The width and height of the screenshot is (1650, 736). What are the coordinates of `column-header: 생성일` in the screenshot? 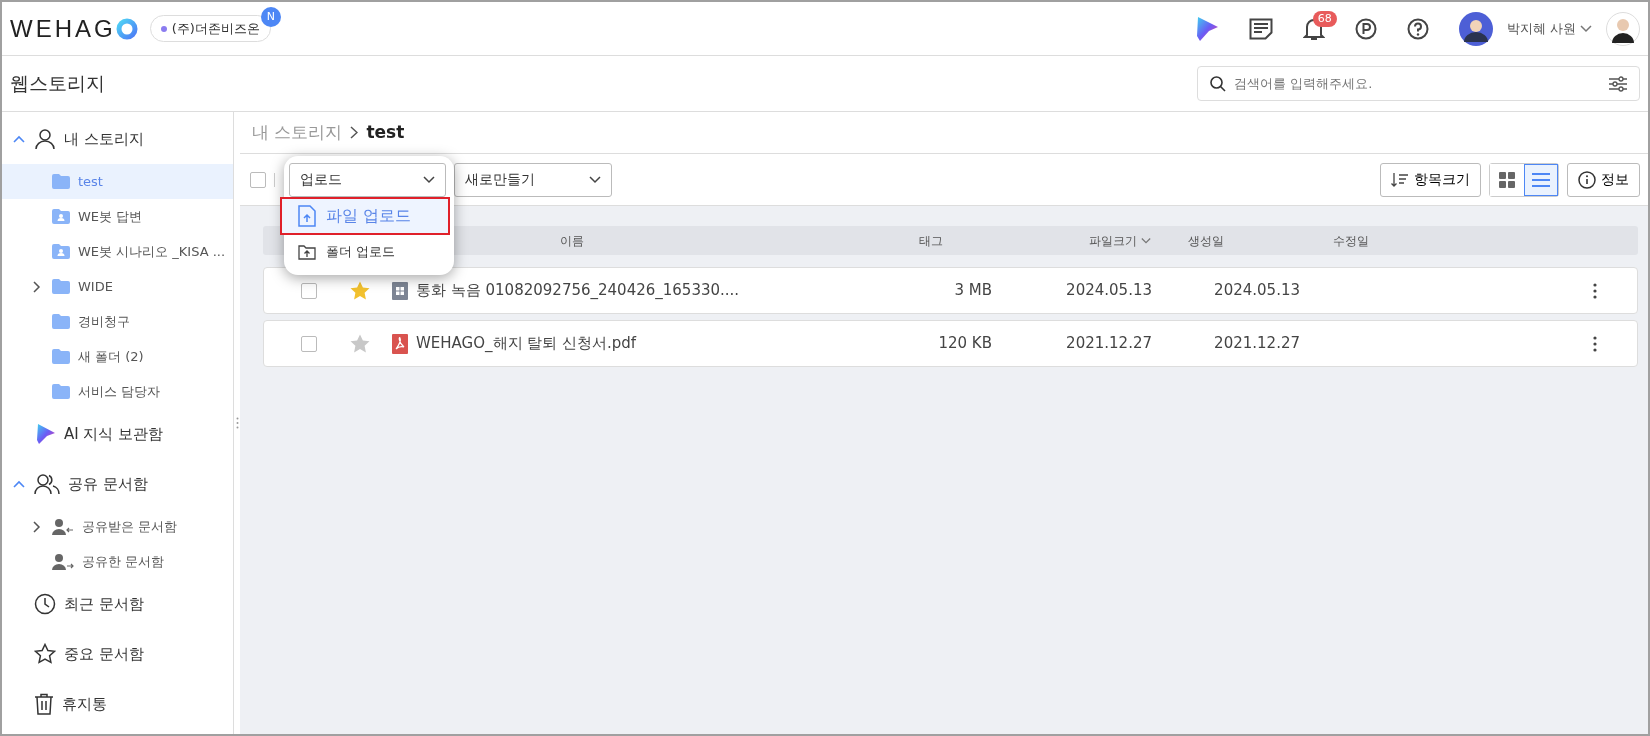 It's located at (1206, 240).